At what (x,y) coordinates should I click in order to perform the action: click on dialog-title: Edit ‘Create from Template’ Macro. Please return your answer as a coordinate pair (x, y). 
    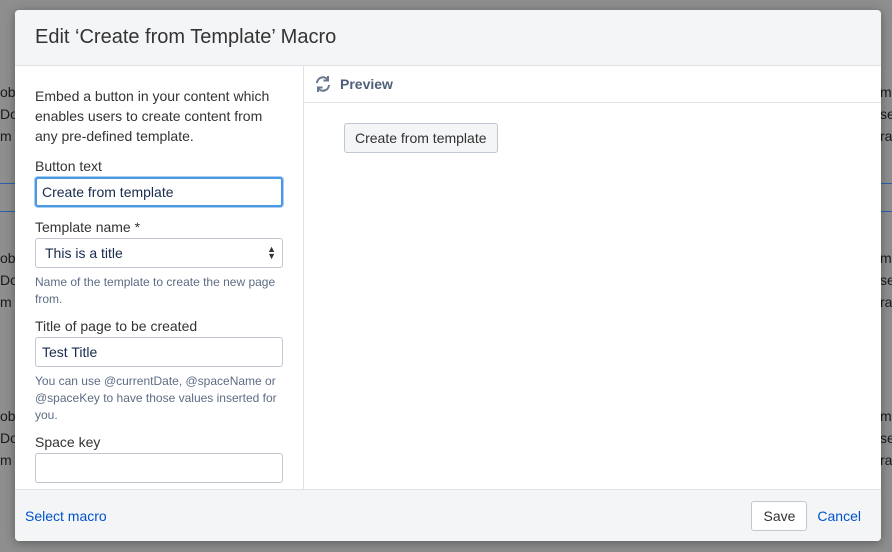
    Looking at the image, I should click on (186, 37).